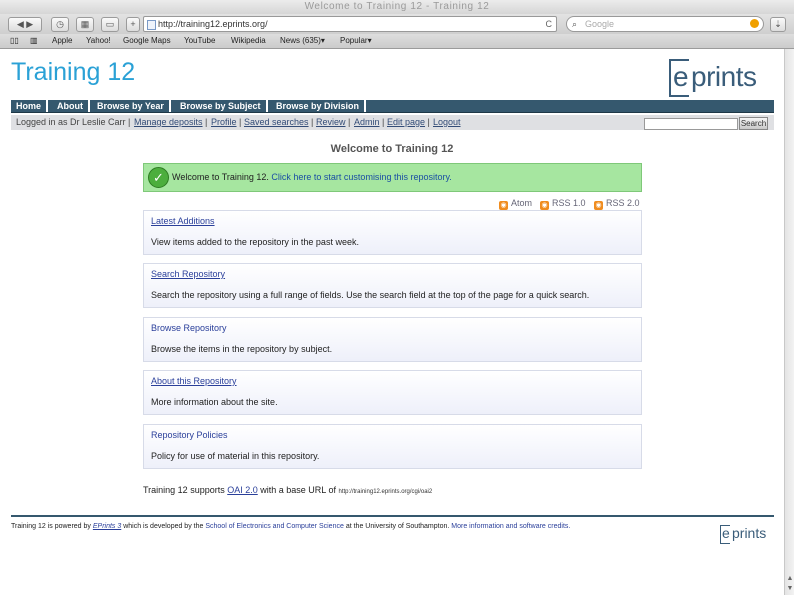 The height and width of the screenshot is (595, 794). Describe the element at coordinates (224, 122) in the screenshot. I see `profile-link: Profile` at that location.